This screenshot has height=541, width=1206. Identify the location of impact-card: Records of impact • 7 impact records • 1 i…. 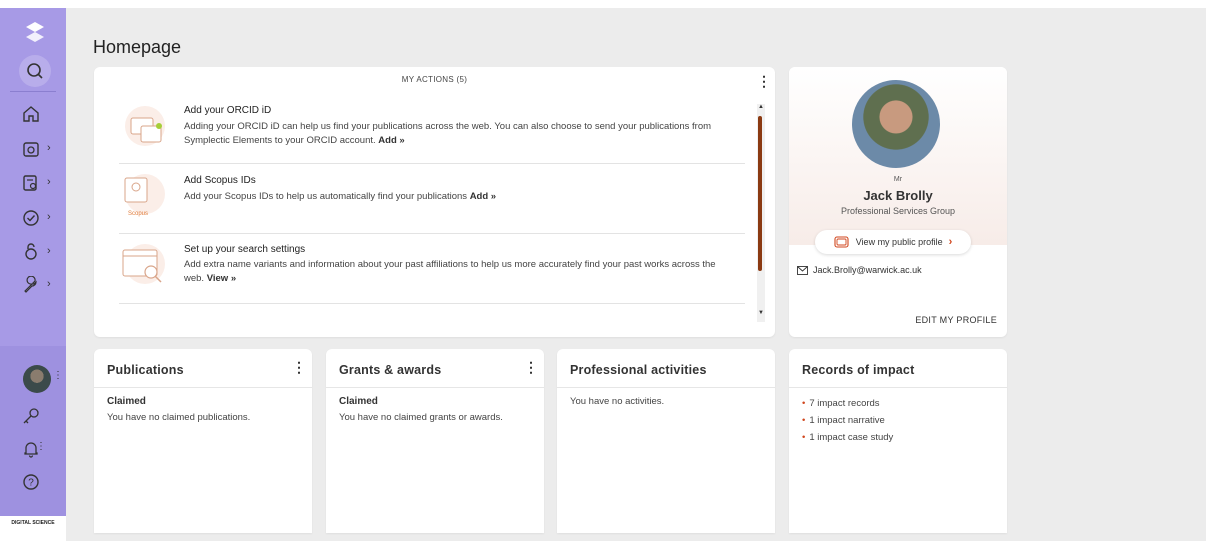
(898, 441).